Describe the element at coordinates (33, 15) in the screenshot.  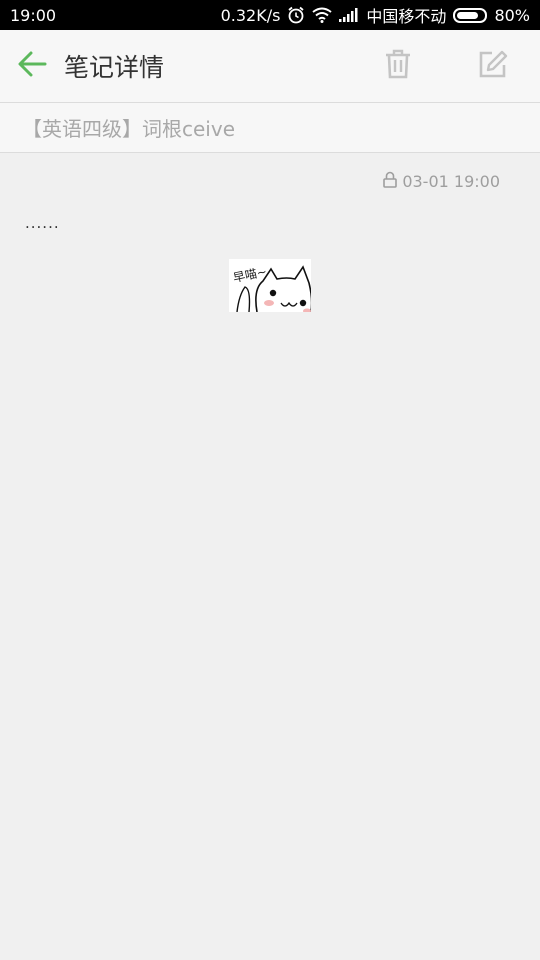
I see `status-time: 19:00` at that location.